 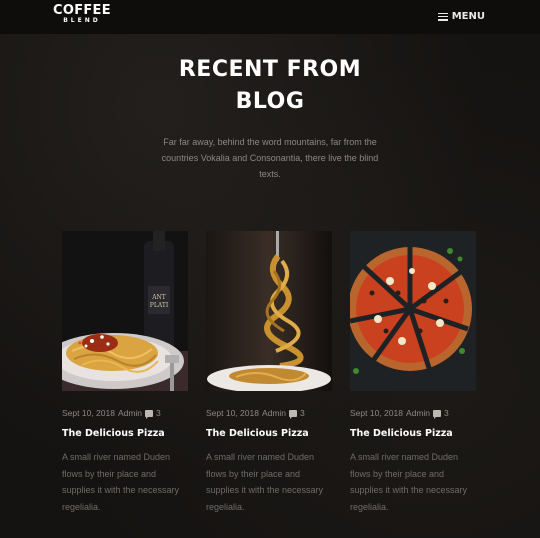 I want to click on section-title: RECENT FROM BLOG, so click(x=270, y=86).